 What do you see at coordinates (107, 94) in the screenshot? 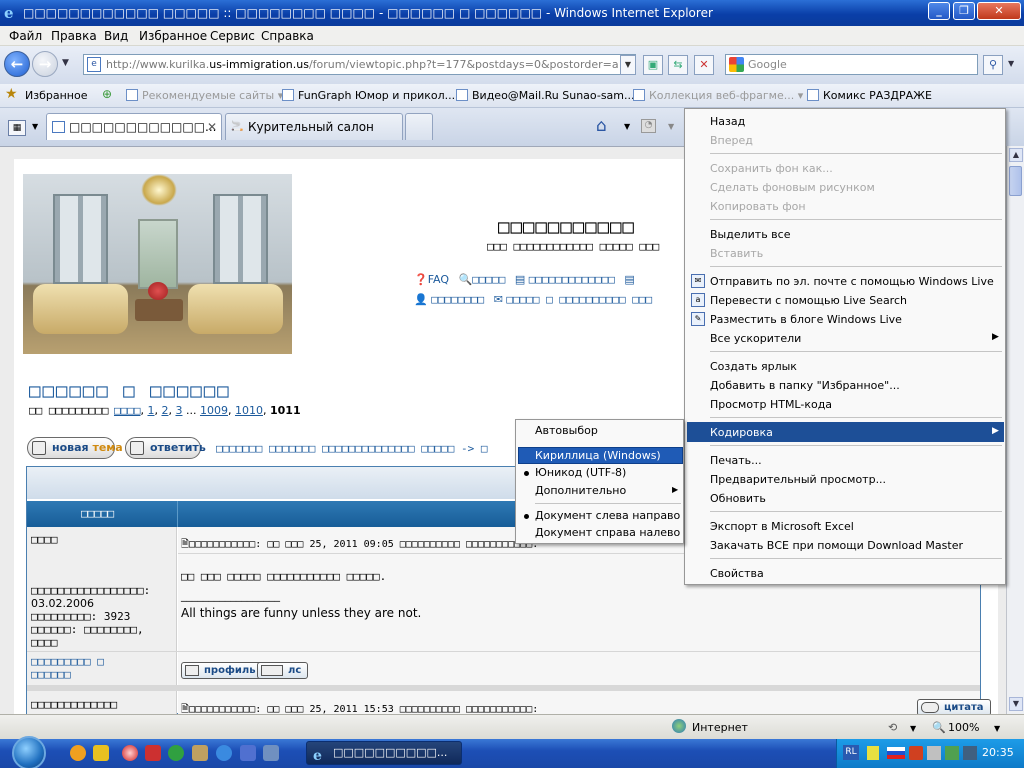
I see `add-favorite-icon: ⊕` at bounding box center [107, 94].